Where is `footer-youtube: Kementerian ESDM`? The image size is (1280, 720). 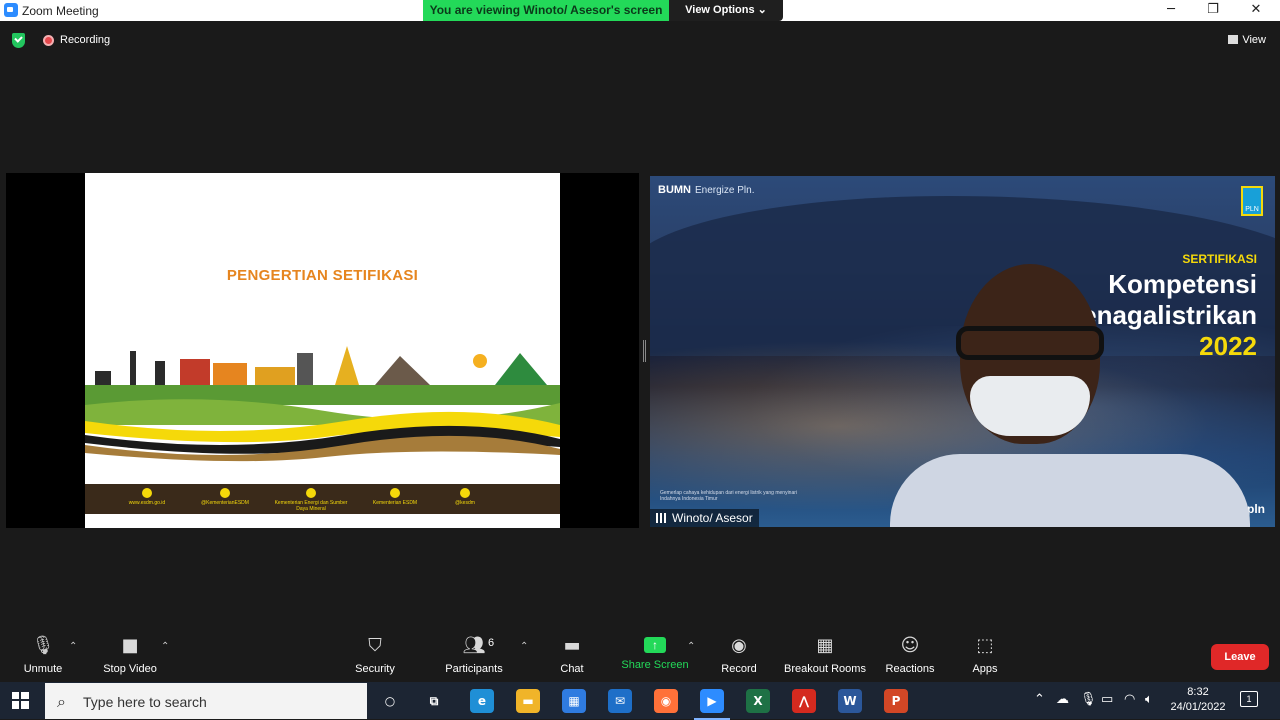 footer-youtube: Kementerian ESDM is located at coordinates (395, 497).